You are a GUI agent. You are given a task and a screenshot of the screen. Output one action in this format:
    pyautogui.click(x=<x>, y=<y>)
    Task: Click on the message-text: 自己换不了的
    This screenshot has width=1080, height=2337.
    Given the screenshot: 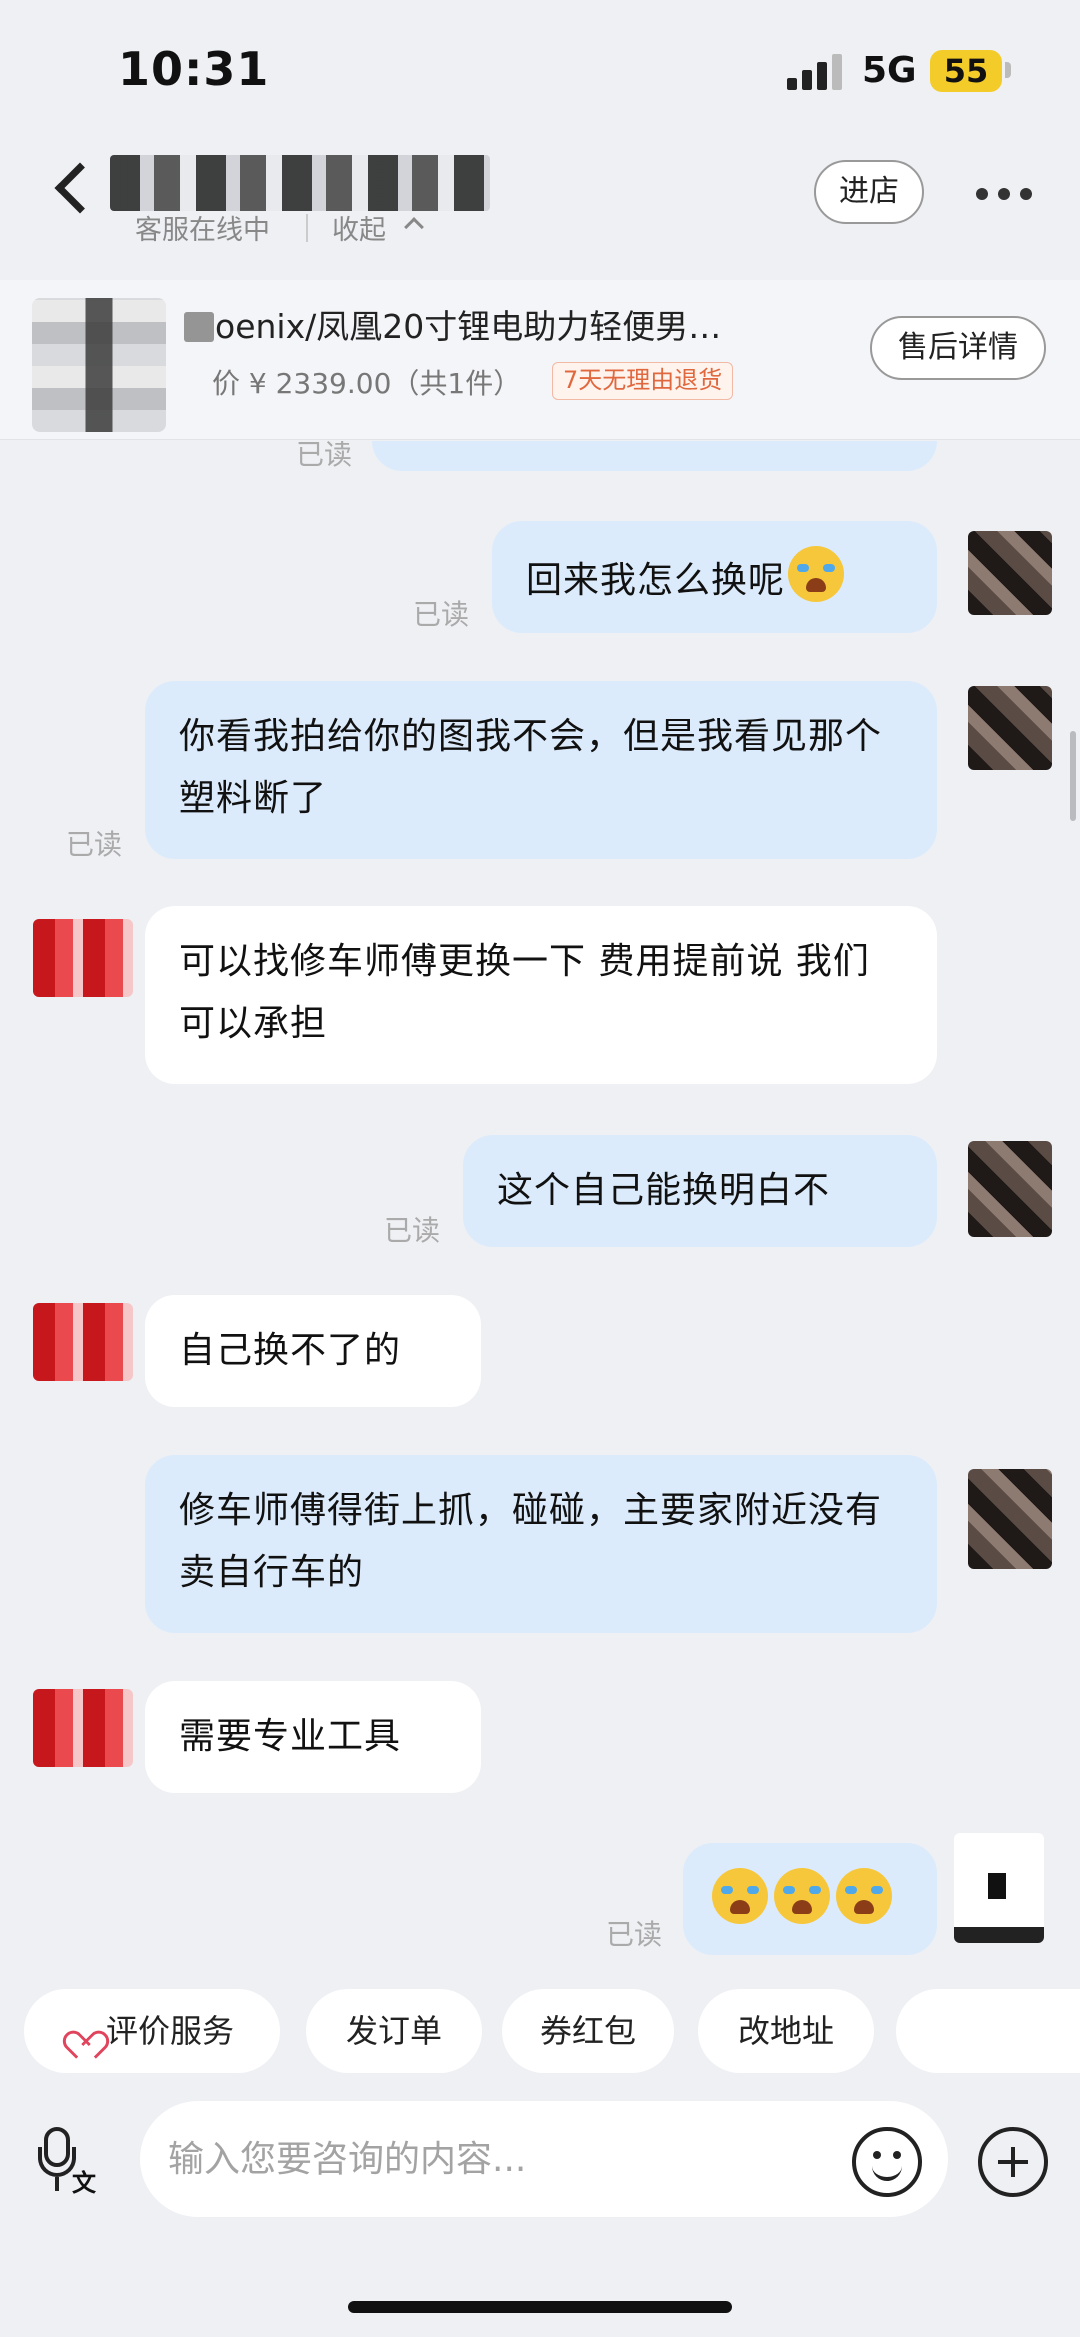 What is the action you would take?
    pyautogui.click(x=290, y=1350)
    